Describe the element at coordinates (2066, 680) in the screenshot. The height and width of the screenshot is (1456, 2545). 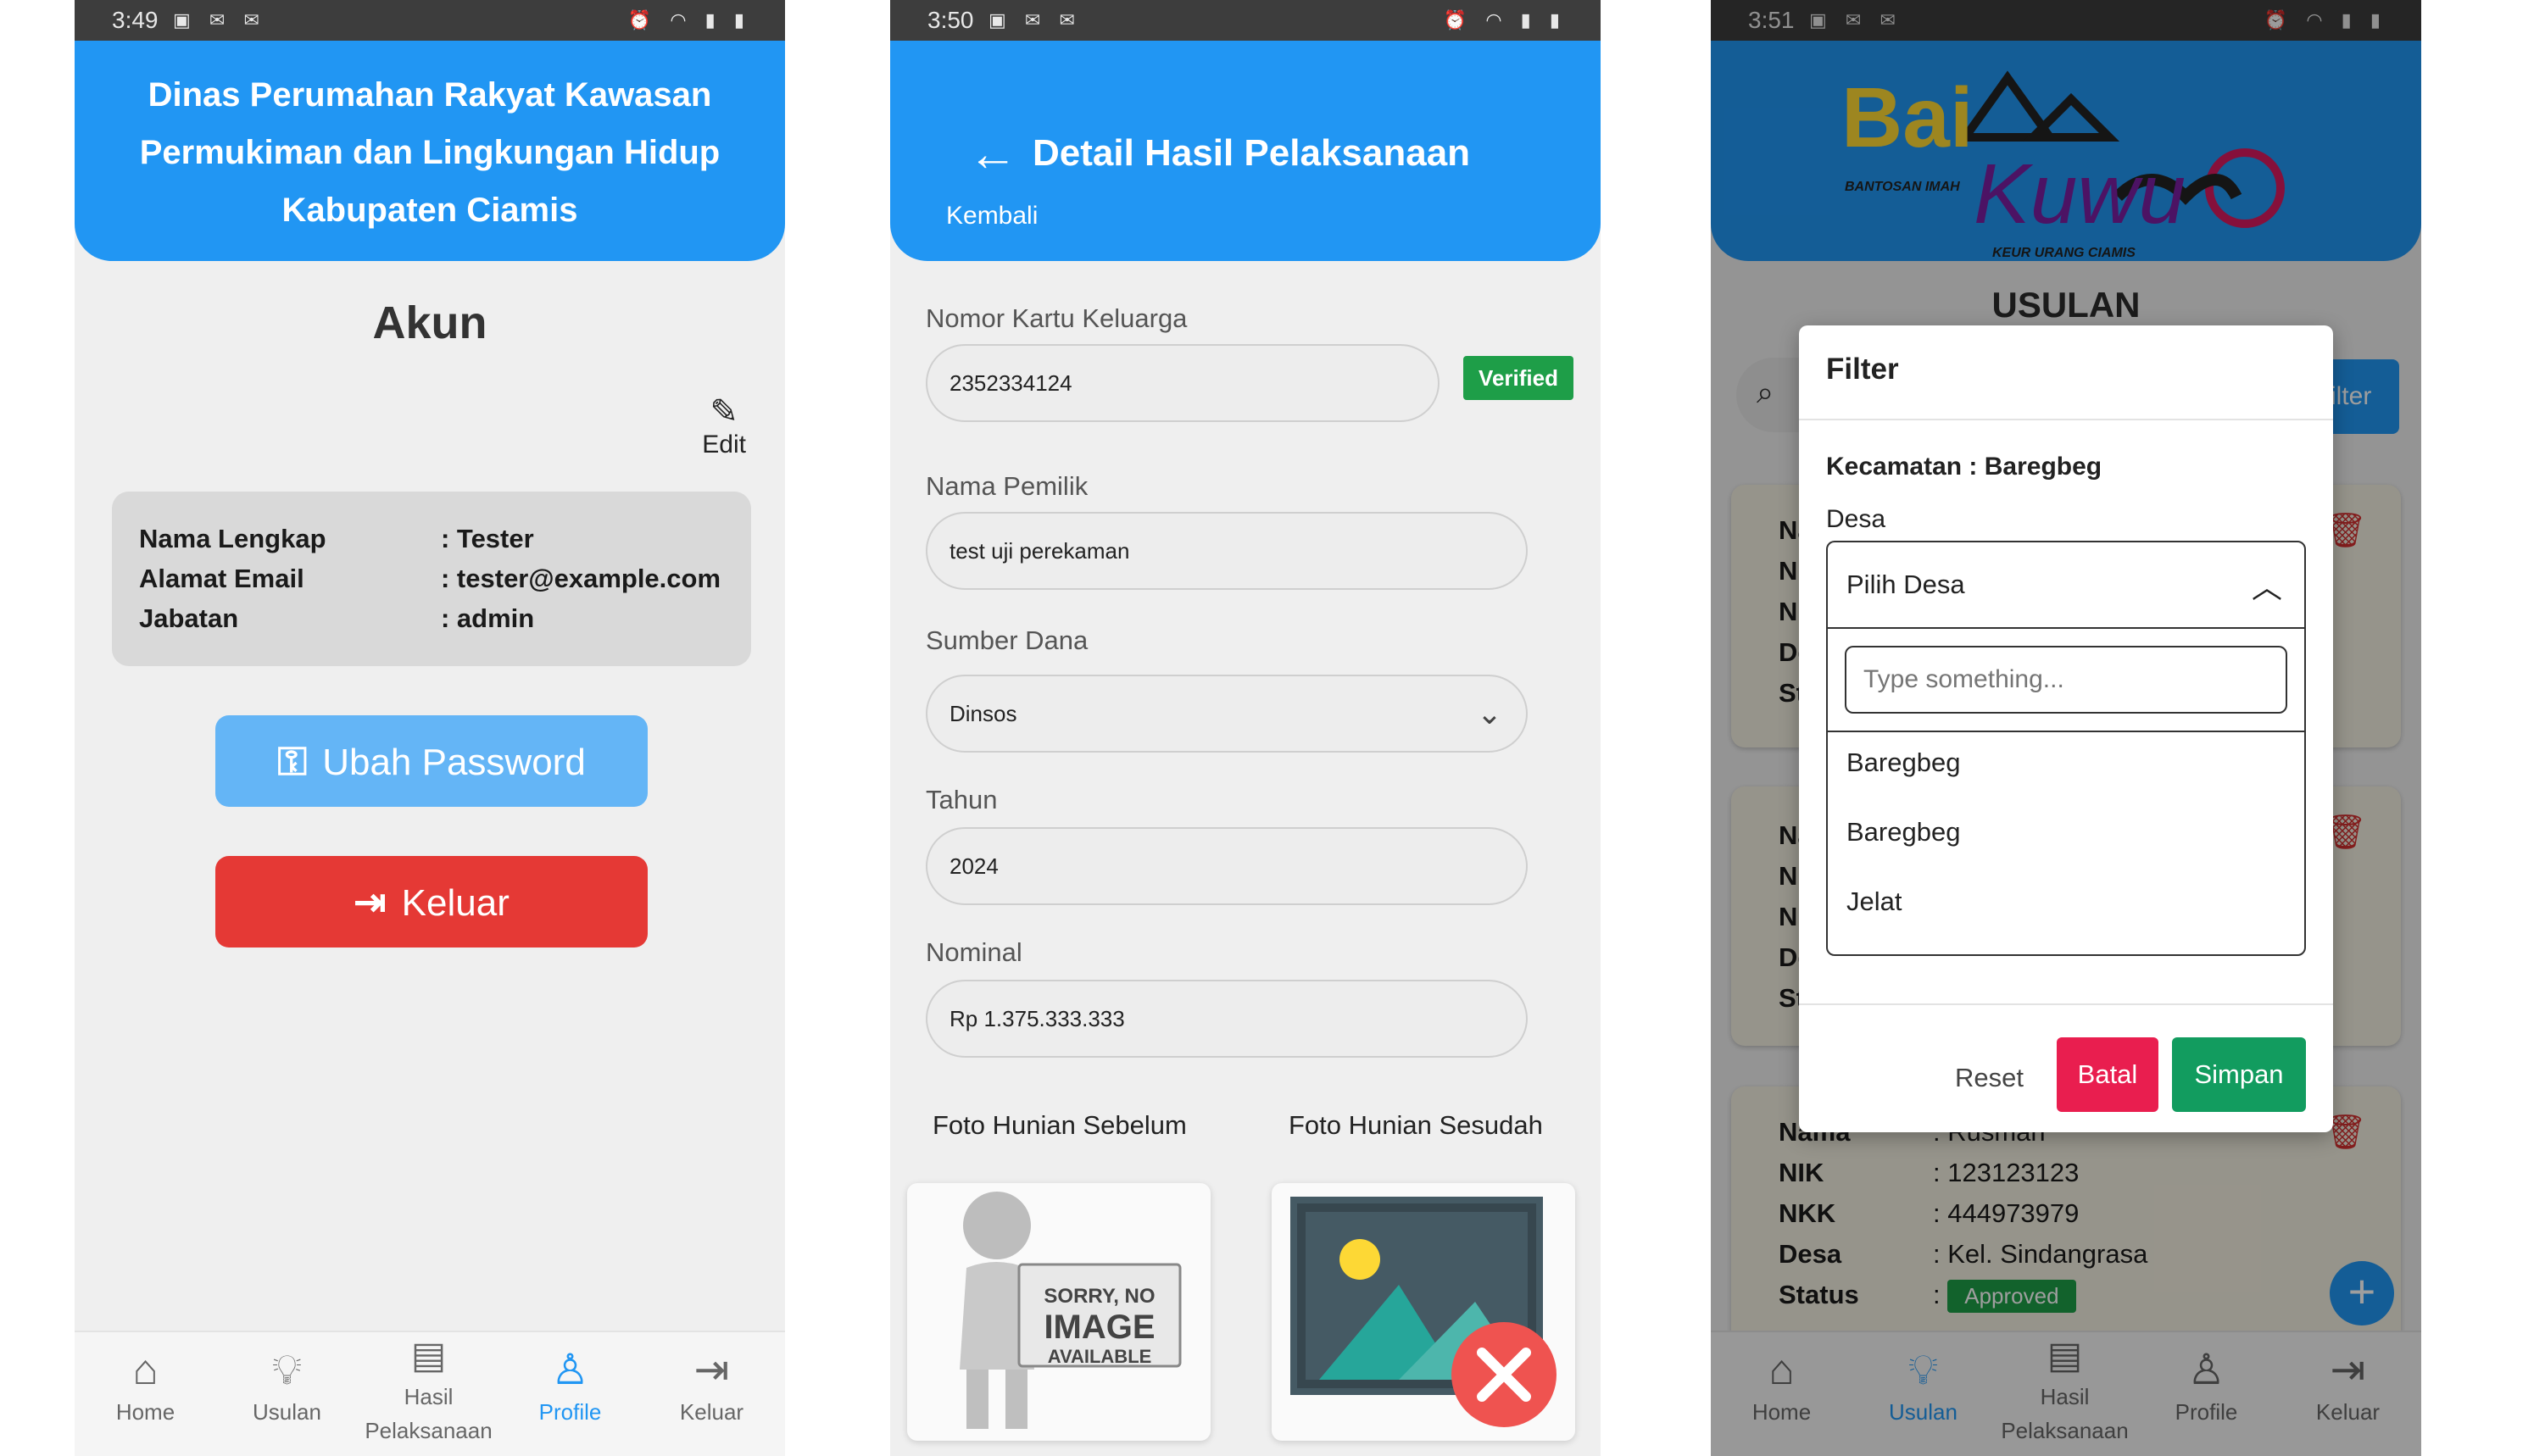
I see `dropdown-search-input` at that location.